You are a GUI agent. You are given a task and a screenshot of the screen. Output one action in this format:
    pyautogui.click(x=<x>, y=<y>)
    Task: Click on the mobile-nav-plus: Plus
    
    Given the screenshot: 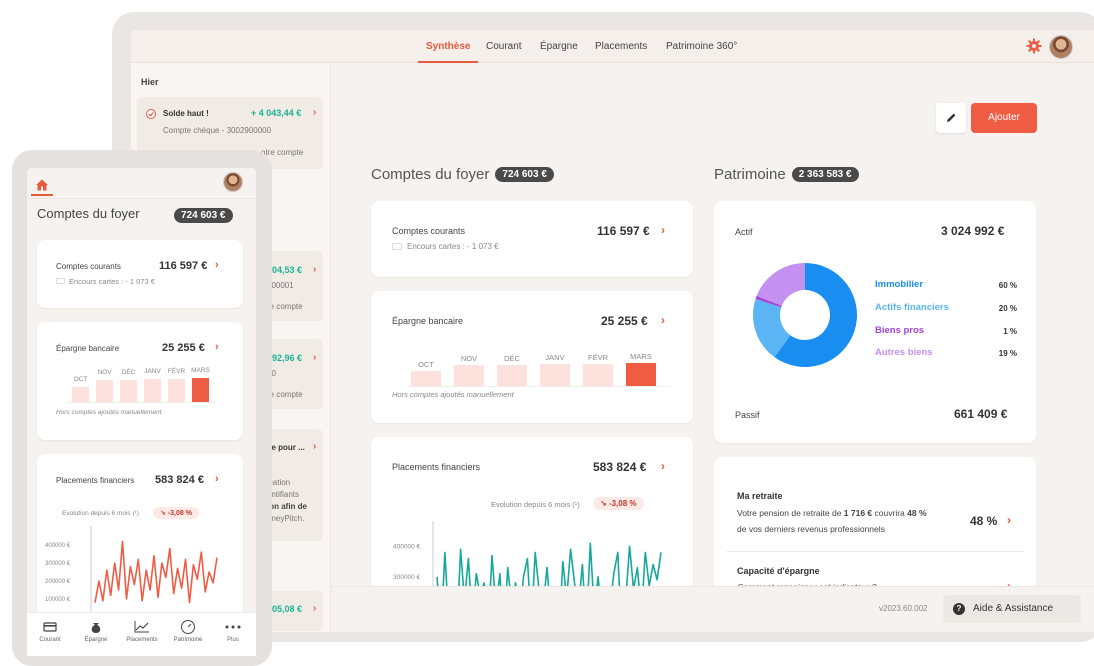 What is the action you would take?
    pyautogui.click(x=233, y=631)
    